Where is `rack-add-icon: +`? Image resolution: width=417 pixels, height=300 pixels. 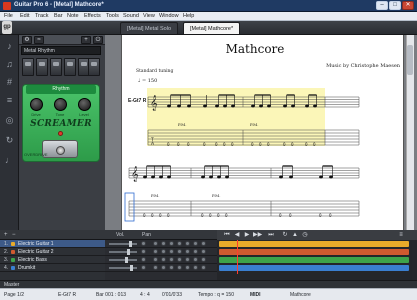
rack-add-icon: + is located at coordinates (86, 40).